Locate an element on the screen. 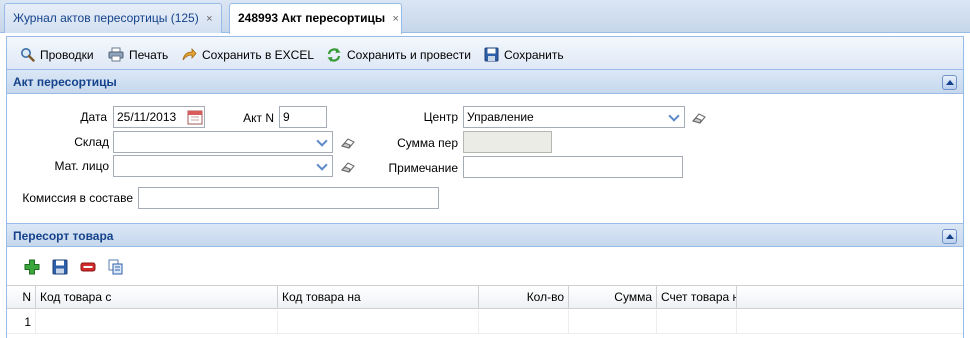 The height and width of the screenshot is (338, 970). column-header-account: Счет товара н is located at coordinates (697, 297).